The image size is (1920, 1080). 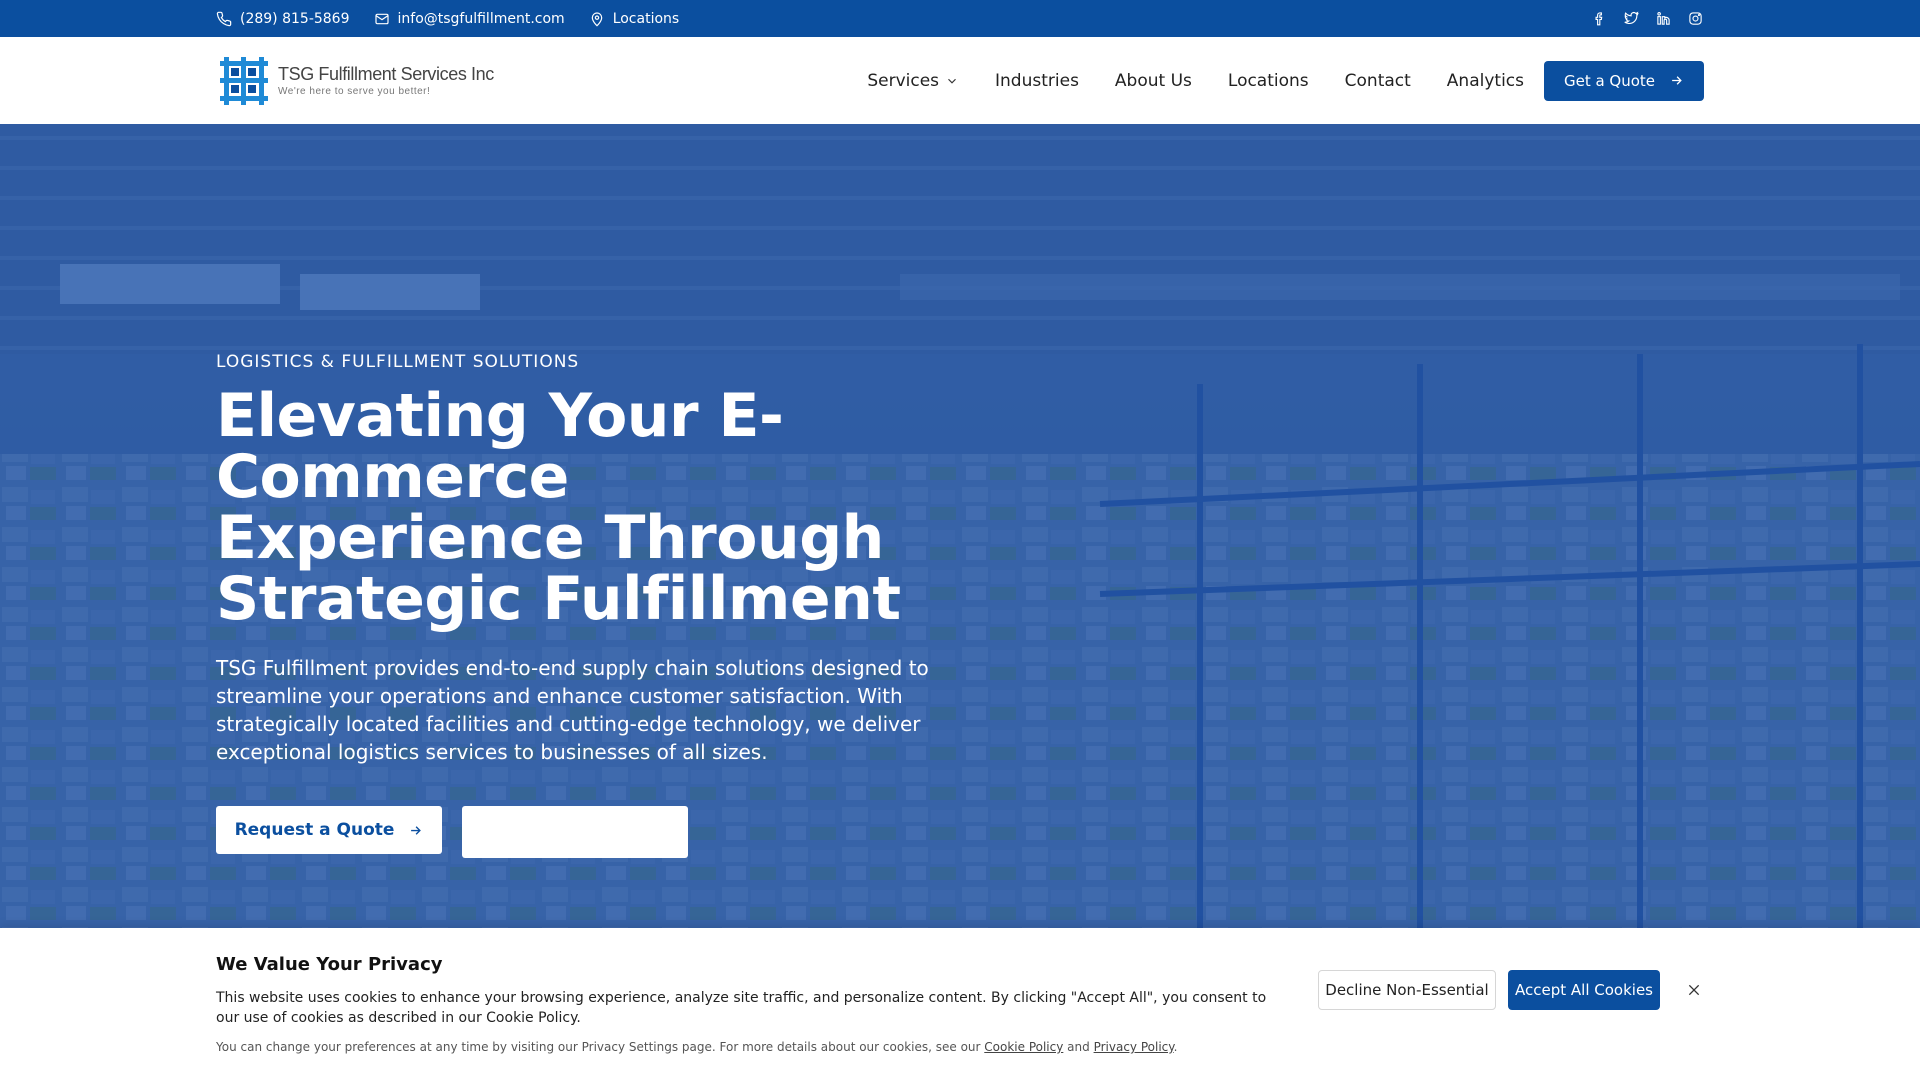 I want to click on hero-headline-line-3: Strategic Fulfillment, so click(x=558, y=599).